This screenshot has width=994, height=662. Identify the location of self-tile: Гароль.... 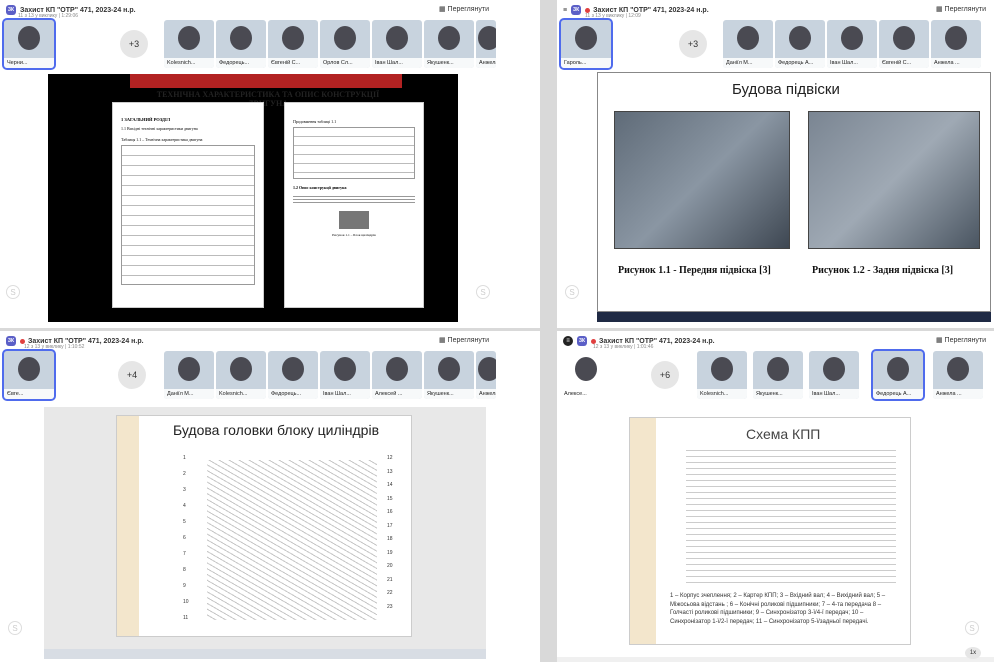
(586, 44).